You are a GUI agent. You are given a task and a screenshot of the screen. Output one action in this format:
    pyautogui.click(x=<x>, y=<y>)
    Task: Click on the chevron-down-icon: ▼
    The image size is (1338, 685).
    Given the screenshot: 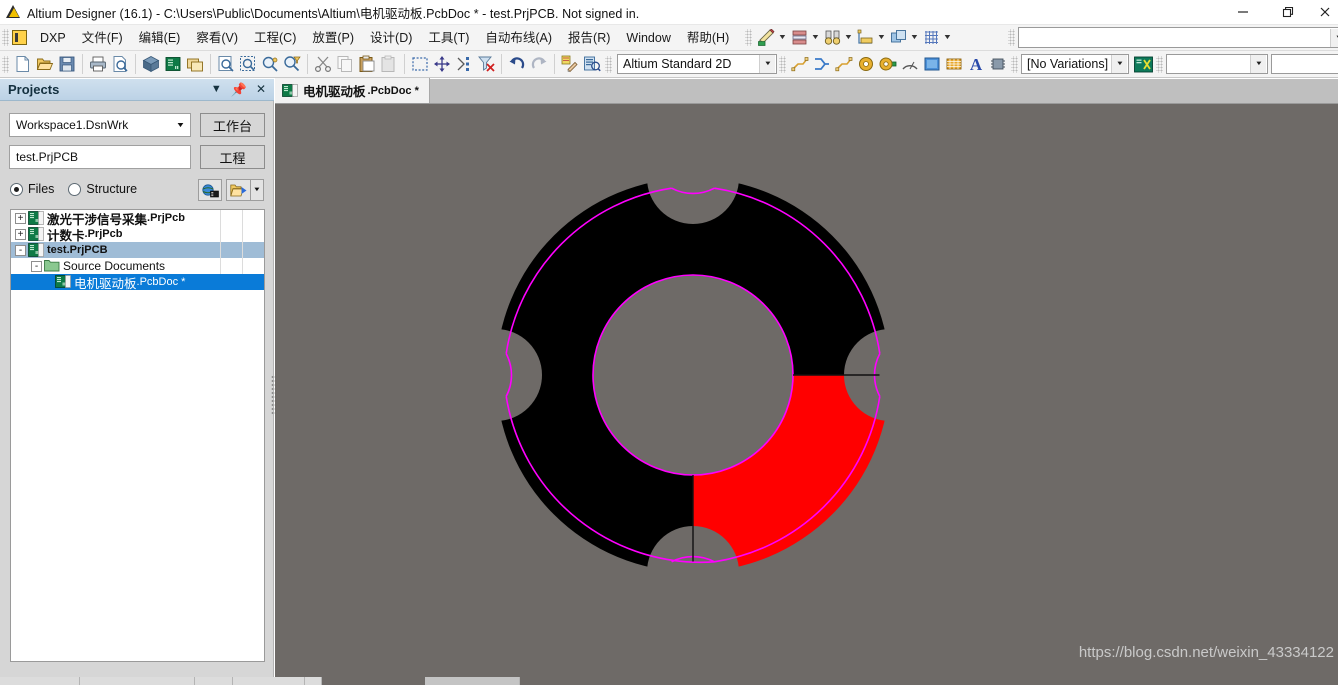 What is the action you would take?
    pyautogui.click(x=216, y=89)
    